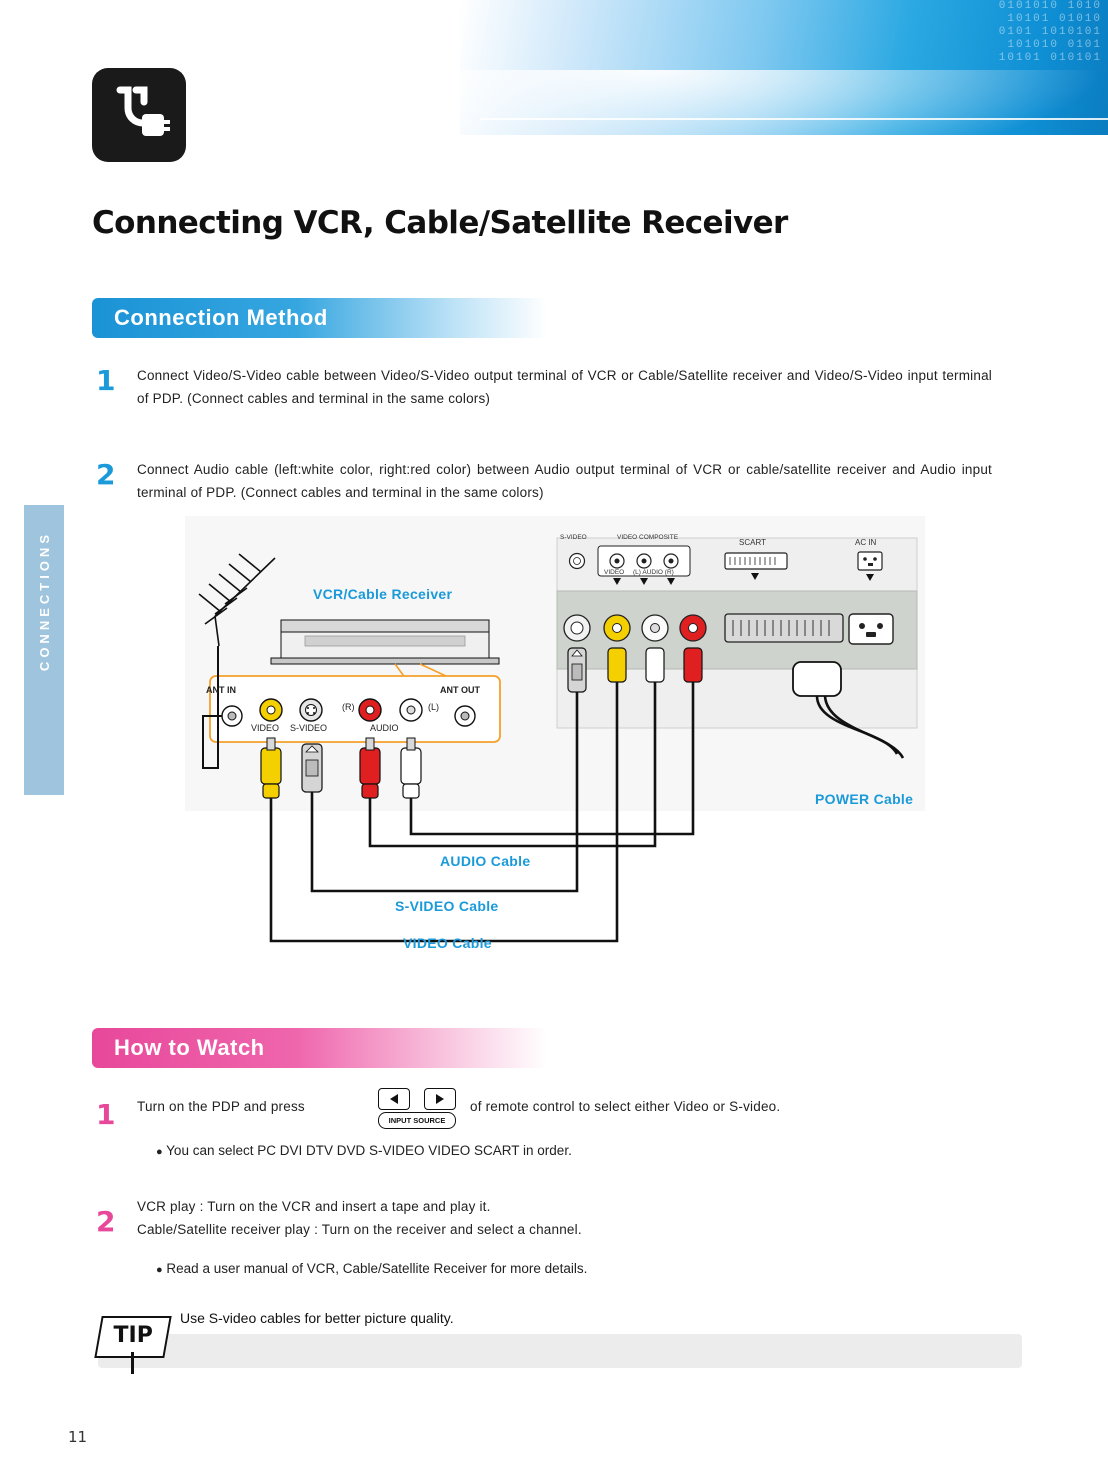  I want to click on pdp-label-video-composite: VIDEO COMPOSITE, so click(648, 537).